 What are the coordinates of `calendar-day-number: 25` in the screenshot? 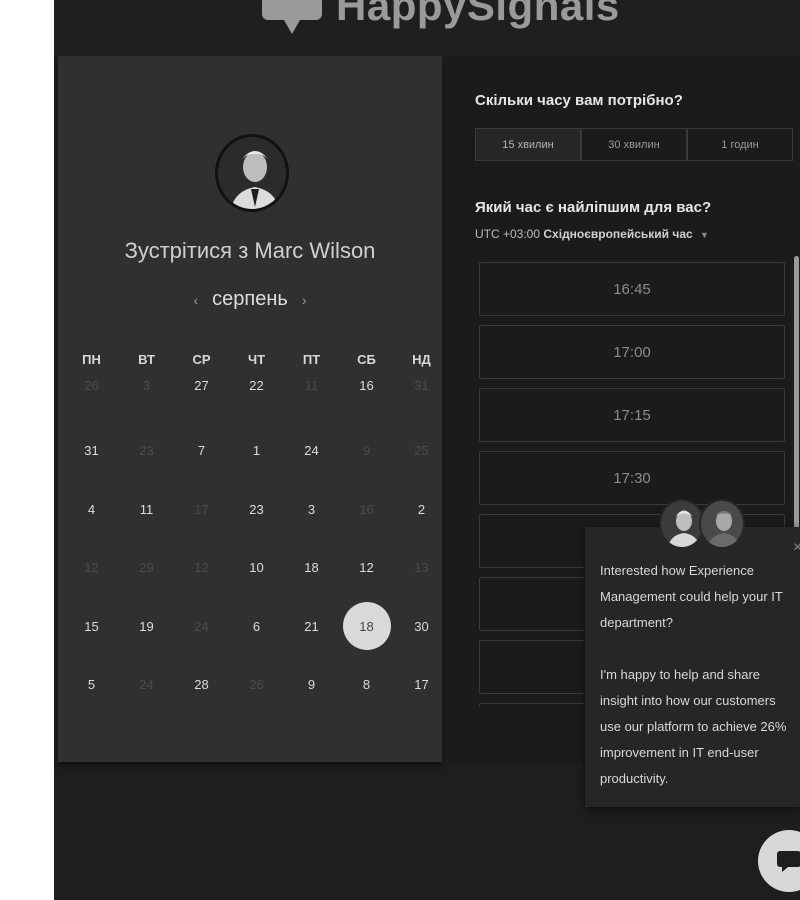 It's located at (421, 451).